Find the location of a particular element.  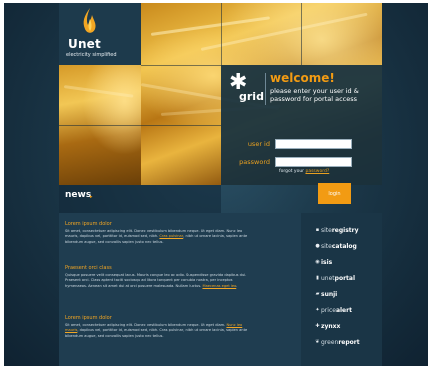

article-title: Praesent orci class is located at coordinates (159, 268).